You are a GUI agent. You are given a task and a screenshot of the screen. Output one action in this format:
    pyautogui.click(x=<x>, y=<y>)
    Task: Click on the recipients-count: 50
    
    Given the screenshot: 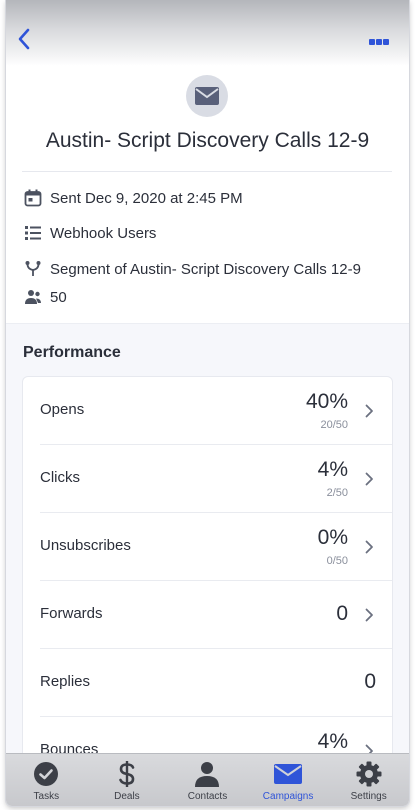 What is the action you would take?
    pyautogui.click(x=58, y=297)
    